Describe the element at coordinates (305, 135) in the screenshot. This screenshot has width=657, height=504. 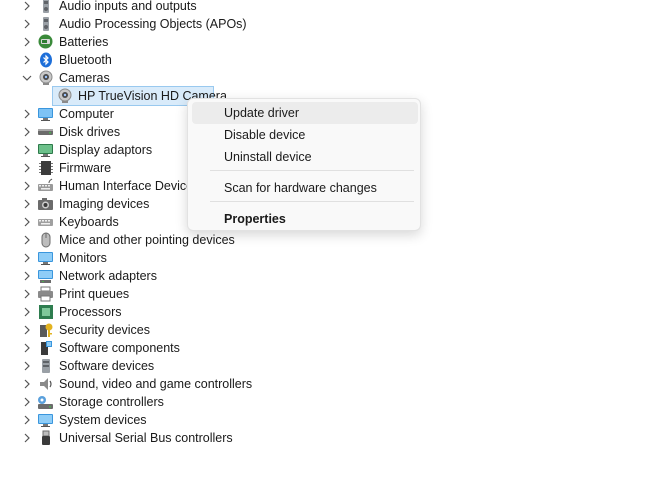
I see `menu-item-disable-device: Disable device` at that location.